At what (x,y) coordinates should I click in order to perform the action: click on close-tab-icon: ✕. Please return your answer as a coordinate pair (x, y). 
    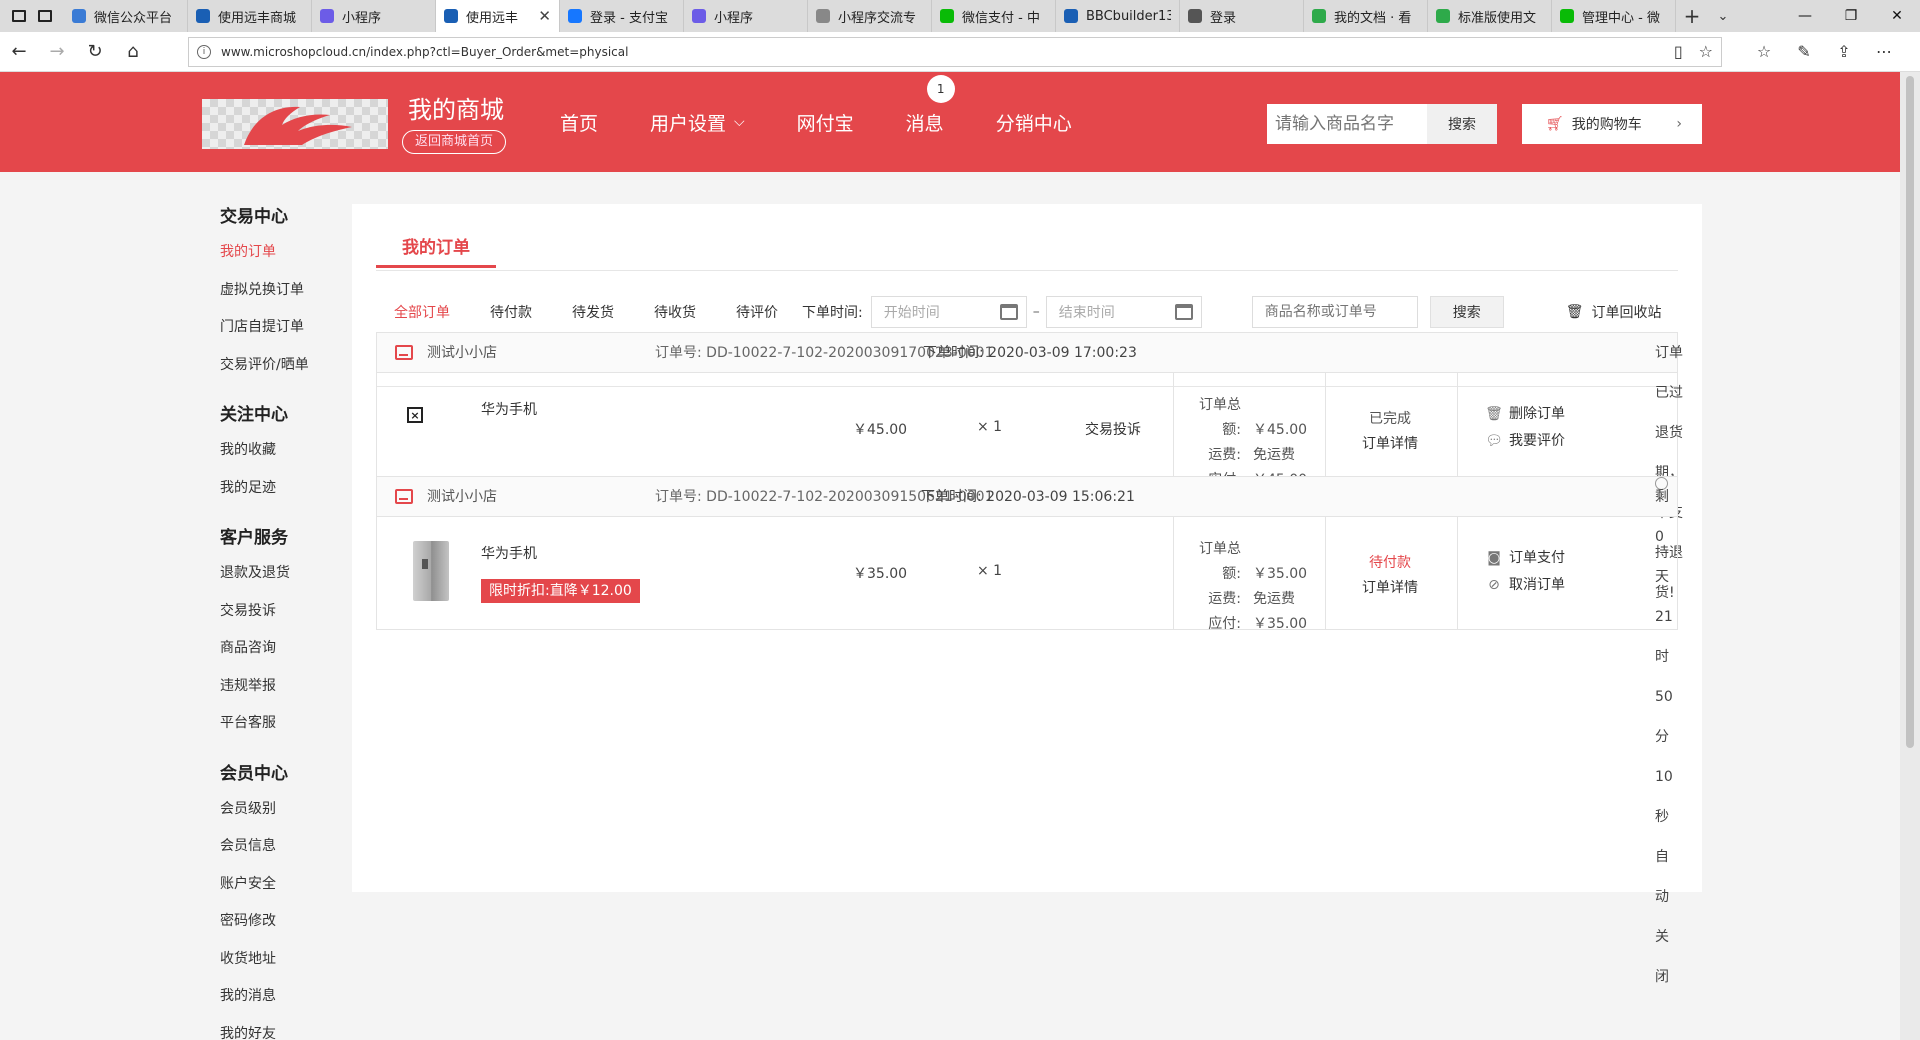
    Looking at the image, I should click on (544, 16).